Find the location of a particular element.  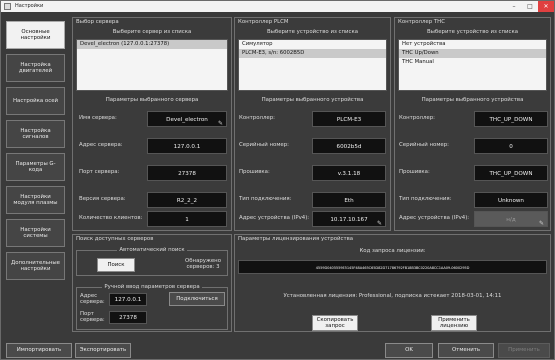

copy-request-button: Скопировать запрос is located at coordinates (335, 323).